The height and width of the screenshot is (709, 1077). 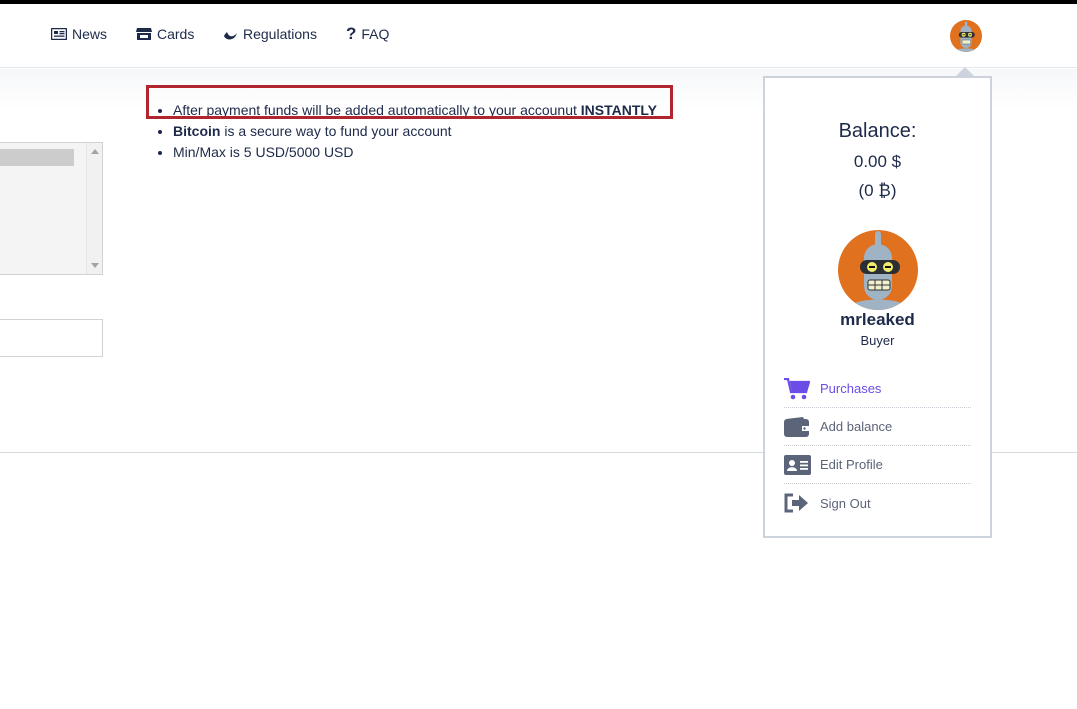 I want to click on cart-icon, so click(x=798, y=389).